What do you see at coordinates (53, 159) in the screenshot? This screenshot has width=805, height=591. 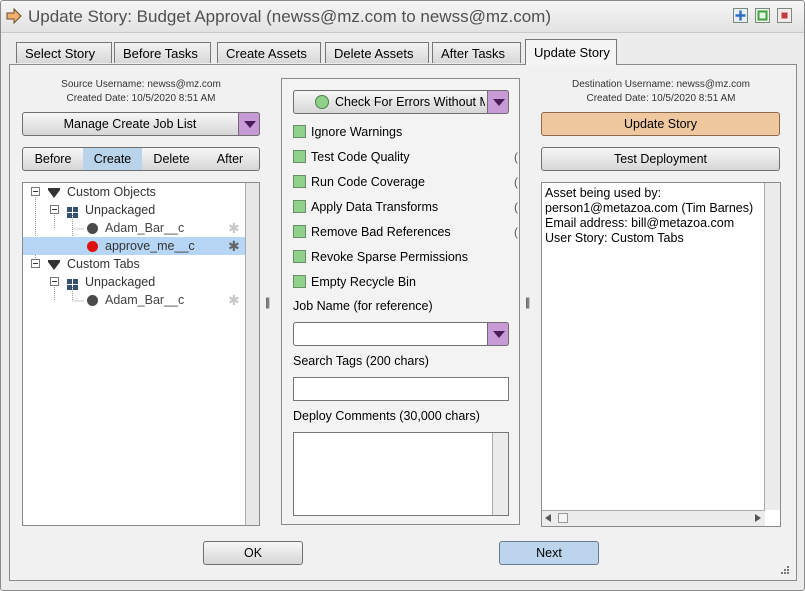 I see `segment-before: Before` at bounding box center [53, 159].